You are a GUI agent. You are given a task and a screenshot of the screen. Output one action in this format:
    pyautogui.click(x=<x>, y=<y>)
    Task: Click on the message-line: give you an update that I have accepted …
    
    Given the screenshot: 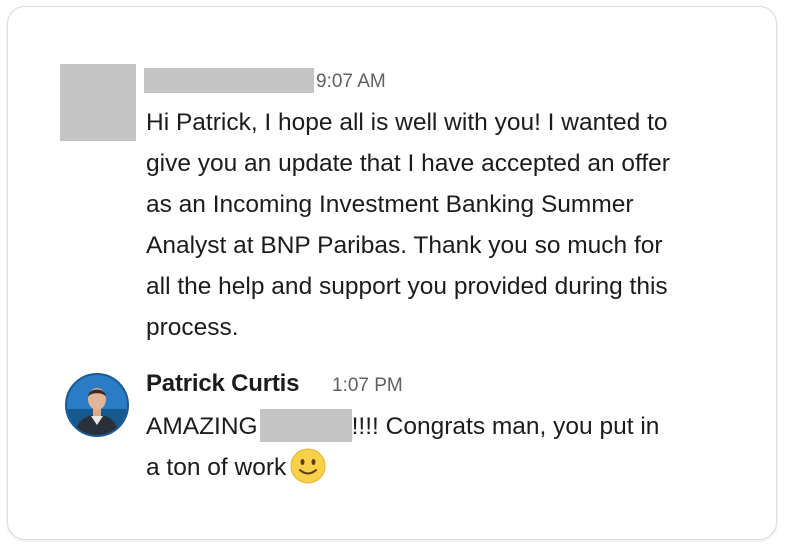 What is the action you would take?
    pyautogui.click(x=408, y=163)
    